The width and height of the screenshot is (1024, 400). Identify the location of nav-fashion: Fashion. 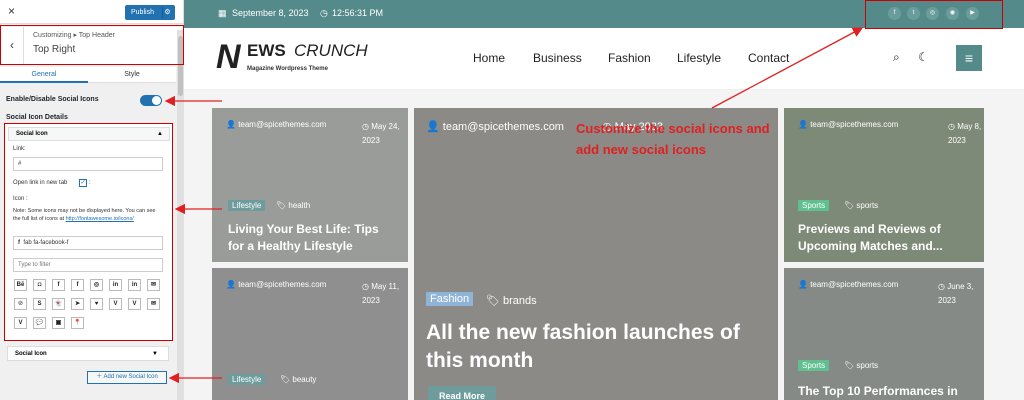
(629, 58).